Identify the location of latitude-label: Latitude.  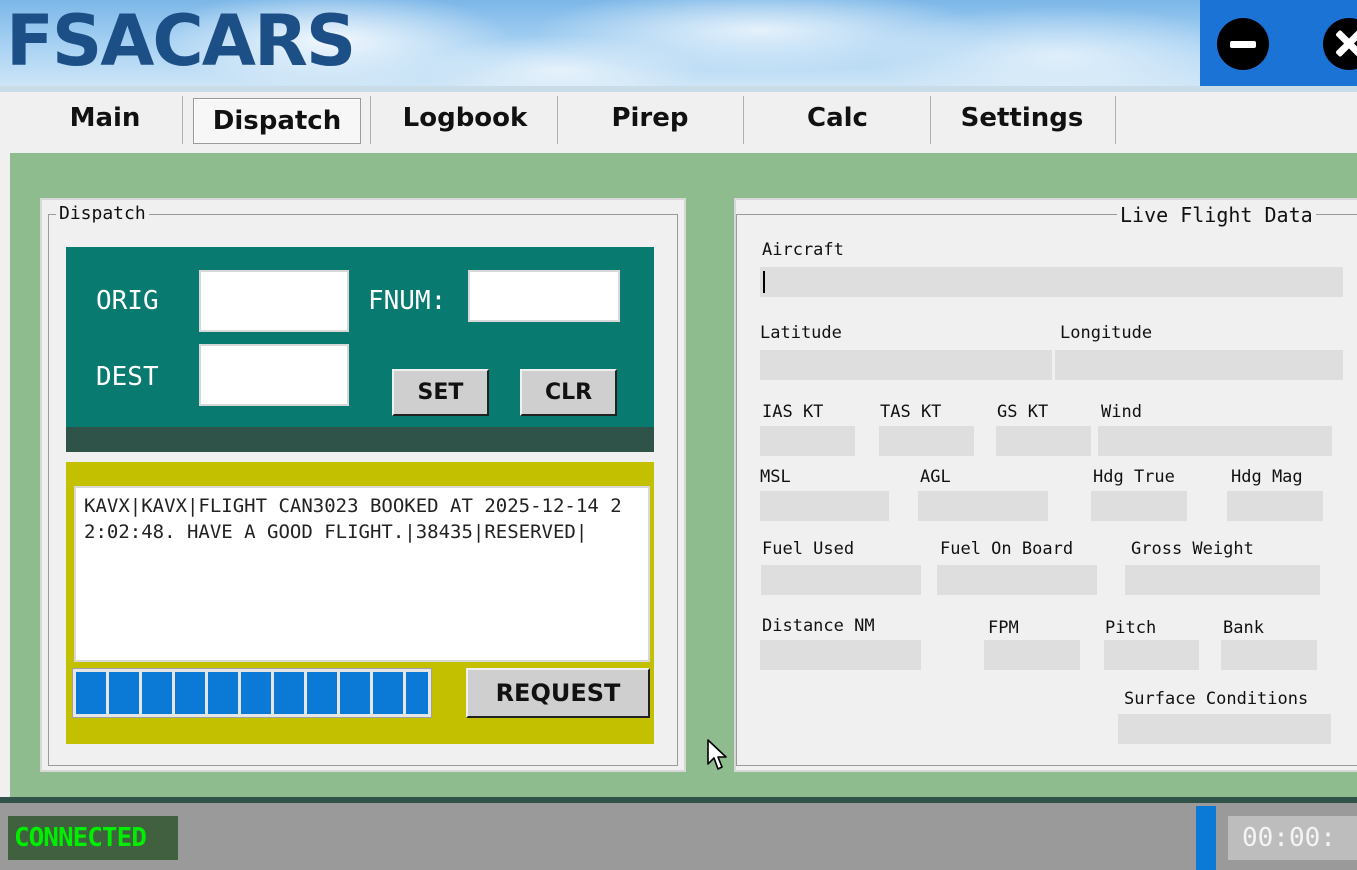
(801, 333).